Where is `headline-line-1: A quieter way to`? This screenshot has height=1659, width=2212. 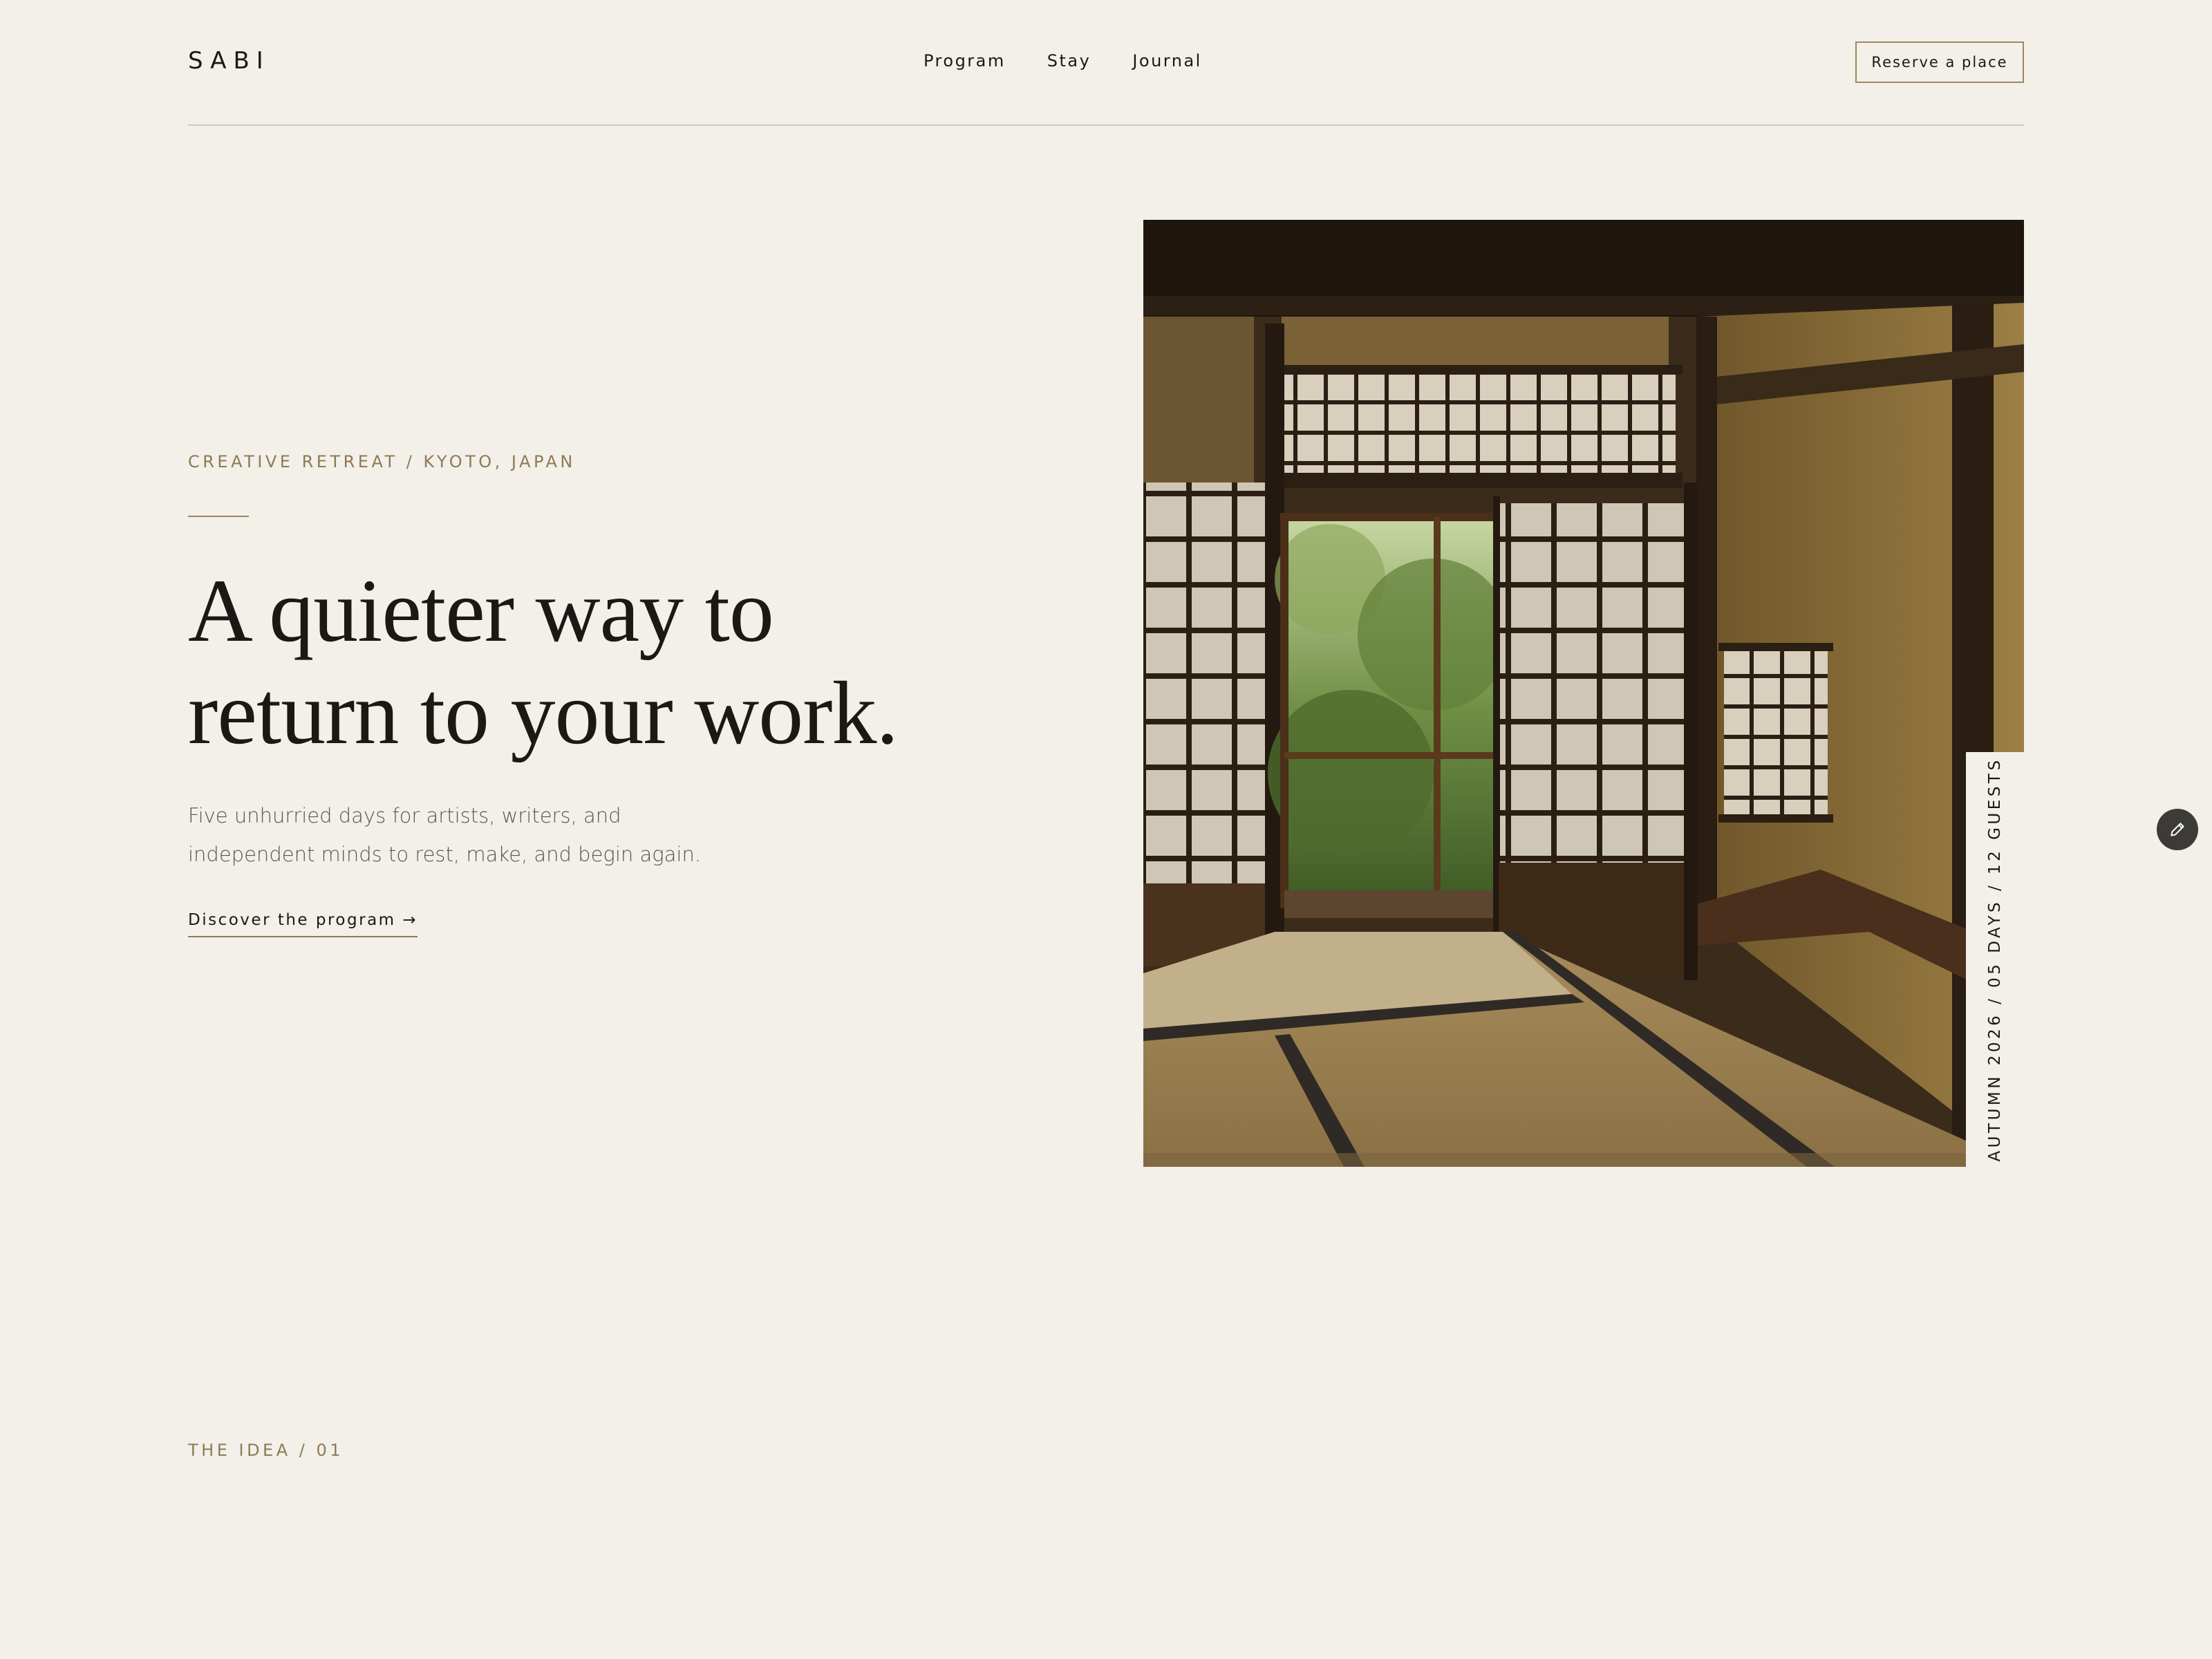
headline-line-1: A quieter way to is located at coordinates (481, 611).